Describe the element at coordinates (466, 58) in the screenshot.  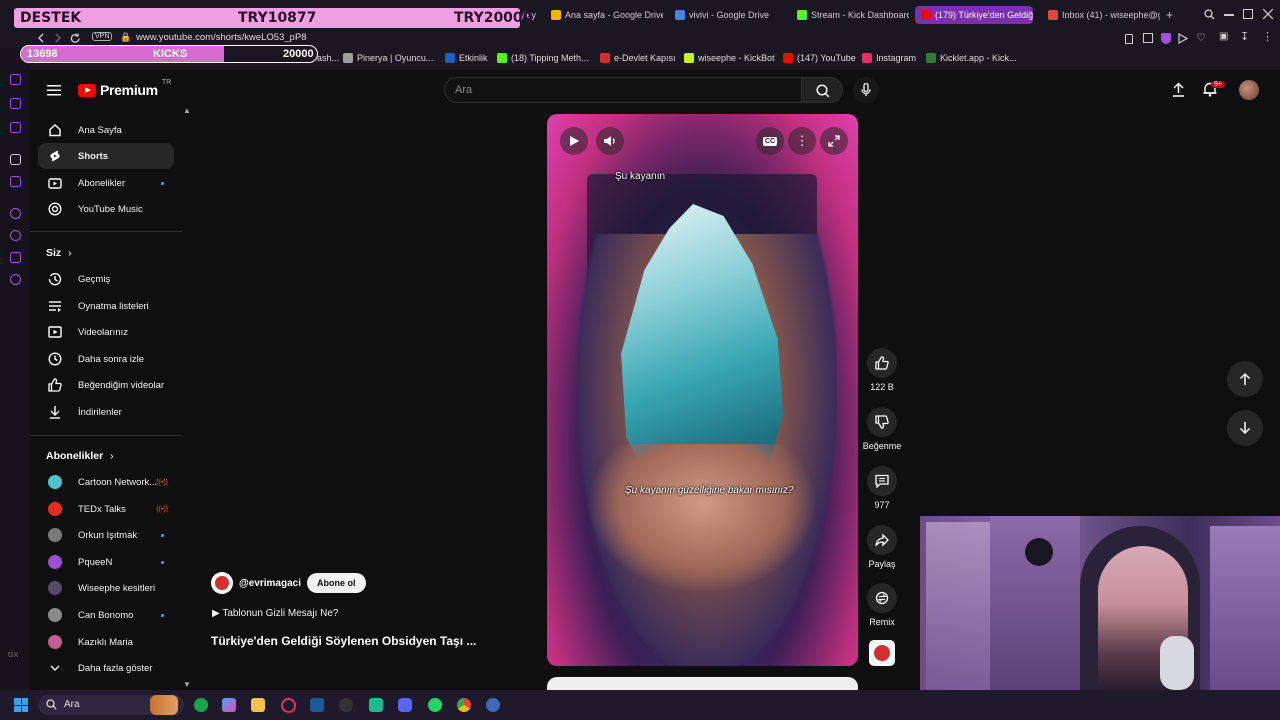
I see `bookmark-etkinlik: Etkinlik` at that location.